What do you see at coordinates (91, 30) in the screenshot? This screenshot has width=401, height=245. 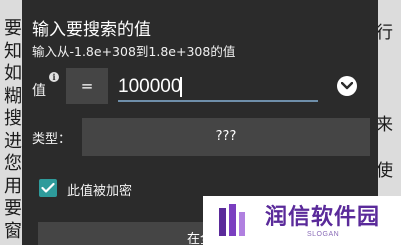 I see `dialog-title: 输入要搜索的值` at bounding box center [91, 30].